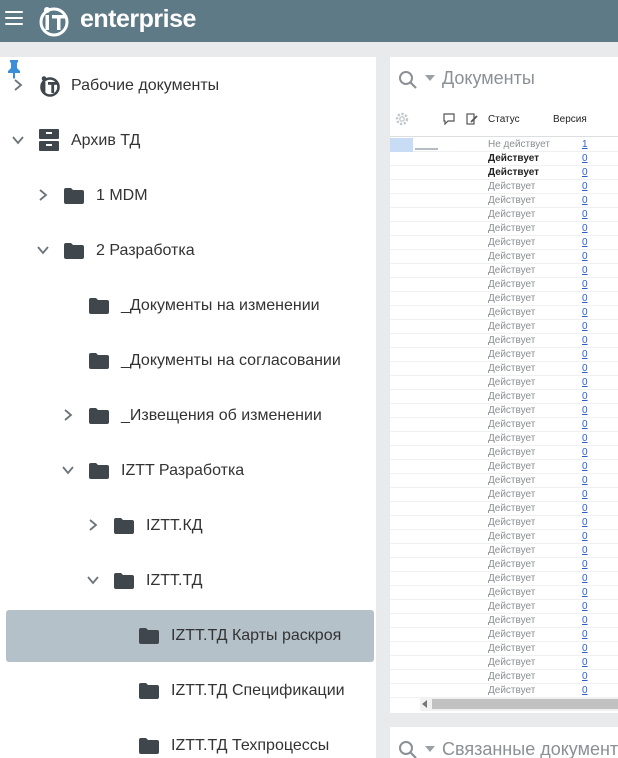 This screenshot has width=618, height=758. What do you see at coordinates (190, 416) in the screenshot?
I see `tree-item: _Извещения об изменении` at bounding box center [190, 416].